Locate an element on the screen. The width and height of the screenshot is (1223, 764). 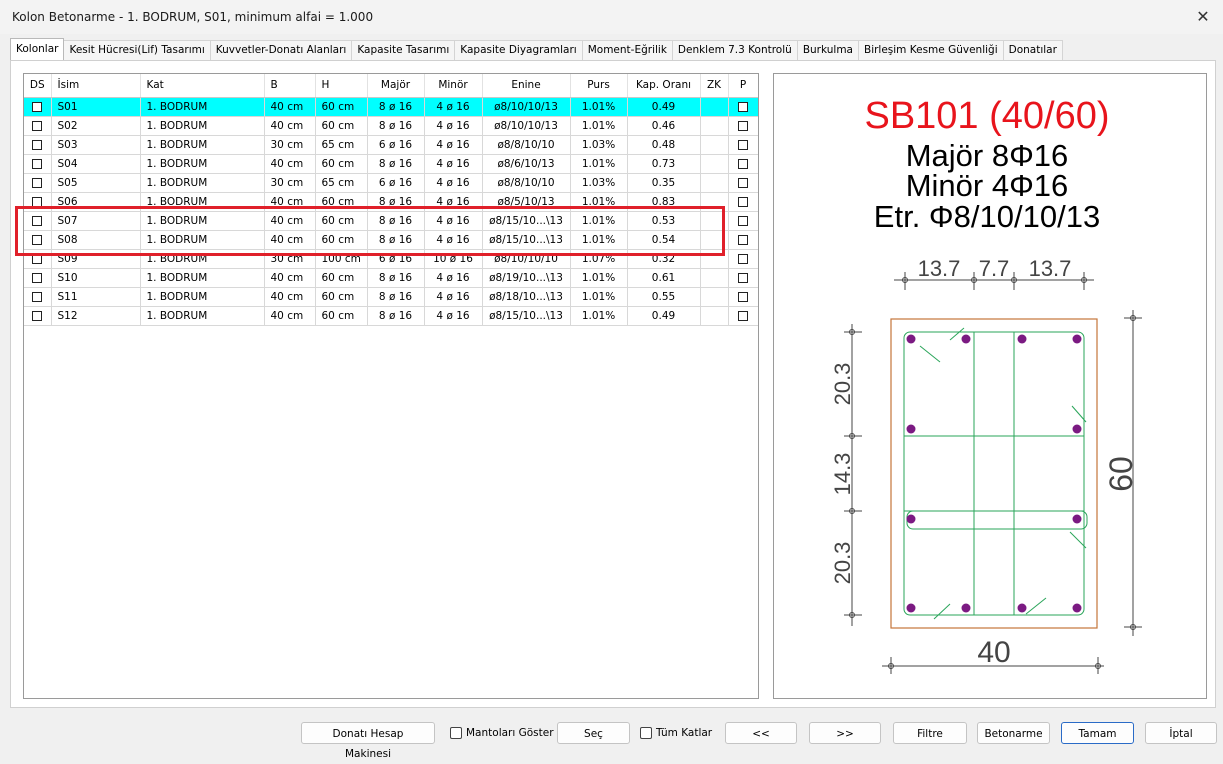
tab-4: Kapasite Tasarımı is located at coordinates (403, 50).